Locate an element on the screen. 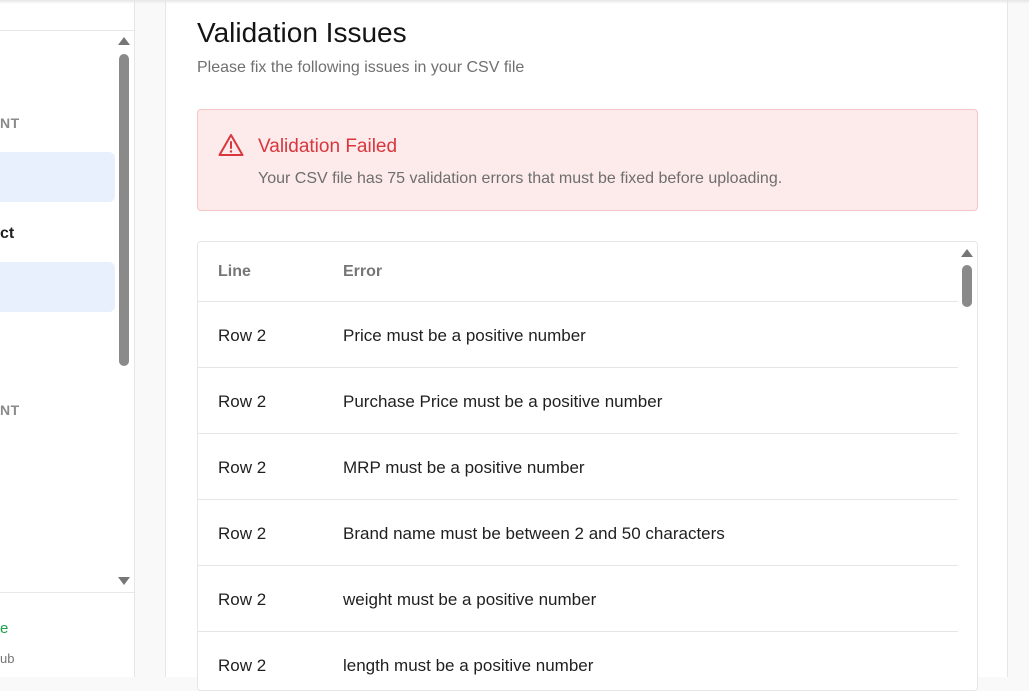 The image size is (1029, 691). sidebar-scrollbar-thumb is located at coordinates (124, 210).